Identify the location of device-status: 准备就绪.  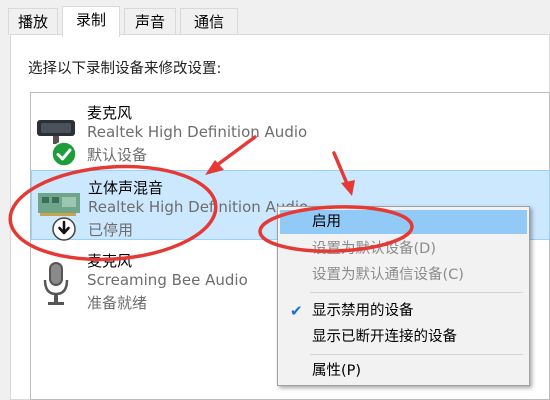
(117, 303).